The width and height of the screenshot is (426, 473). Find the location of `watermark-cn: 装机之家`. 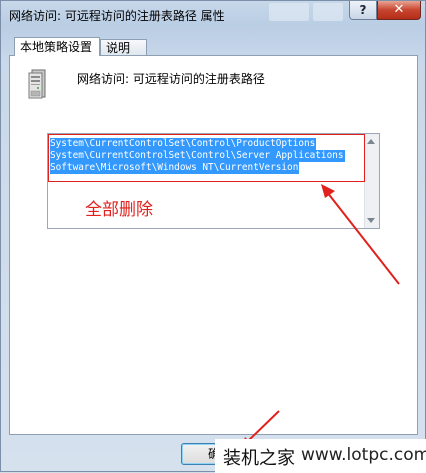

watermark-cn: 装机之家 is located at coordinates (259, 458).